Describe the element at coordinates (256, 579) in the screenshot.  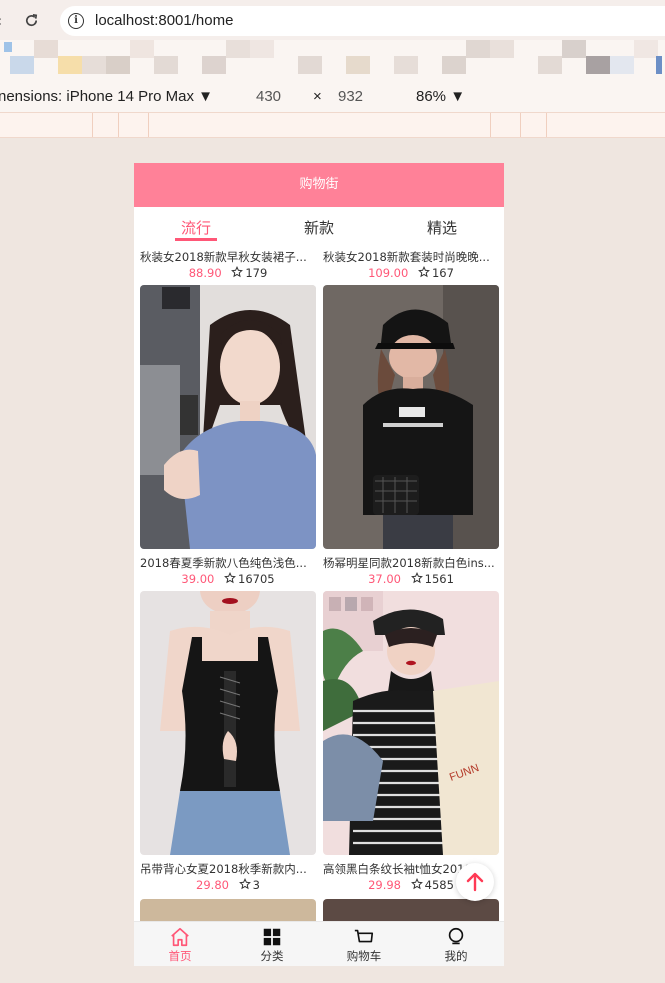
I see `goods-fav-count: 16705` at that location.